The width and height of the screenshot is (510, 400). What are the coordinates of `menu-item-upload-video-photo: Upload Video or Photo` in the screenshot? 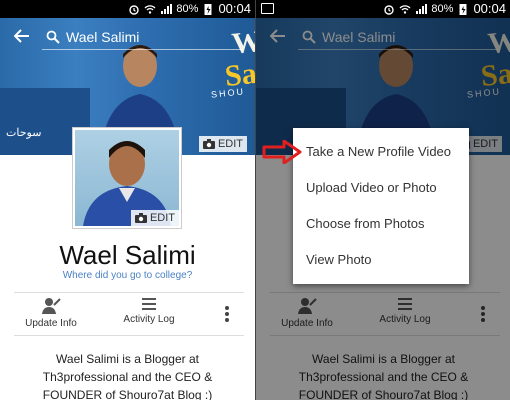 It's located at (371, 187).